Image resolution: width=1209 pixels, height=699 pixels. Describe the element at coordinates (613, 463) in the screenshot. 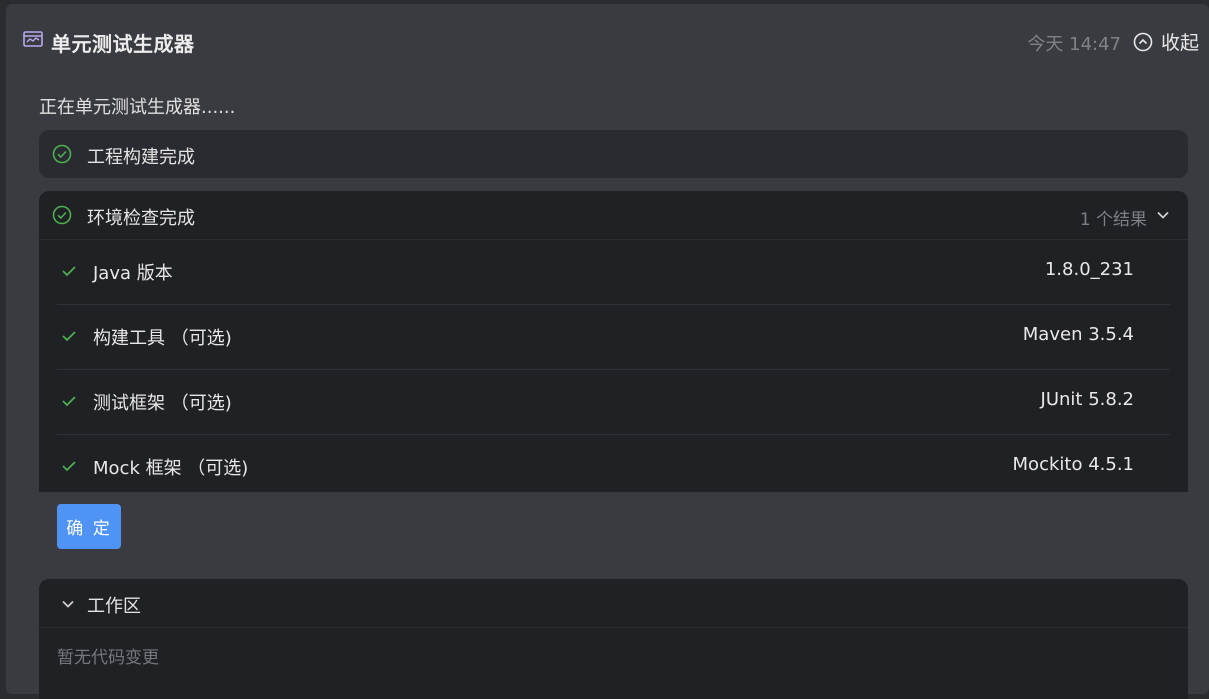

I see `env-check-row: Mock 框架 （可选) Mockito 4.5.1` at that location.